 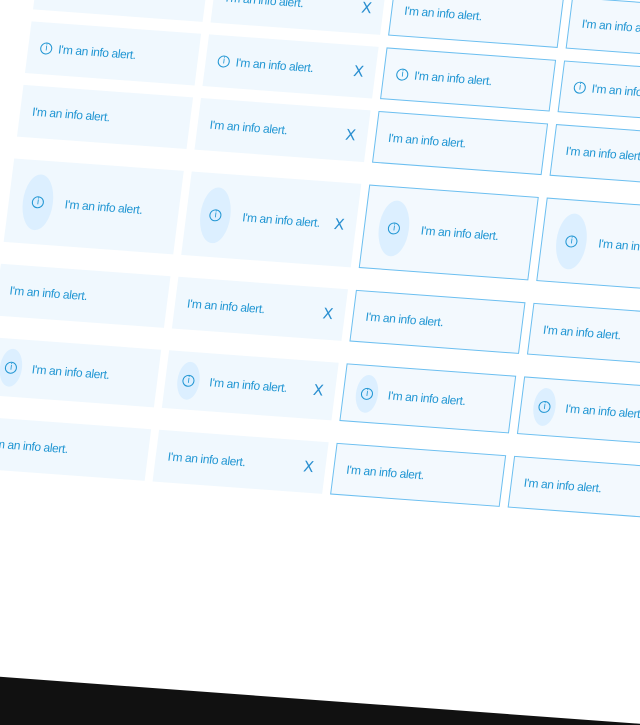 I want to click on alert-cell: I'm an info alert. X, so click(x=240, y=461).